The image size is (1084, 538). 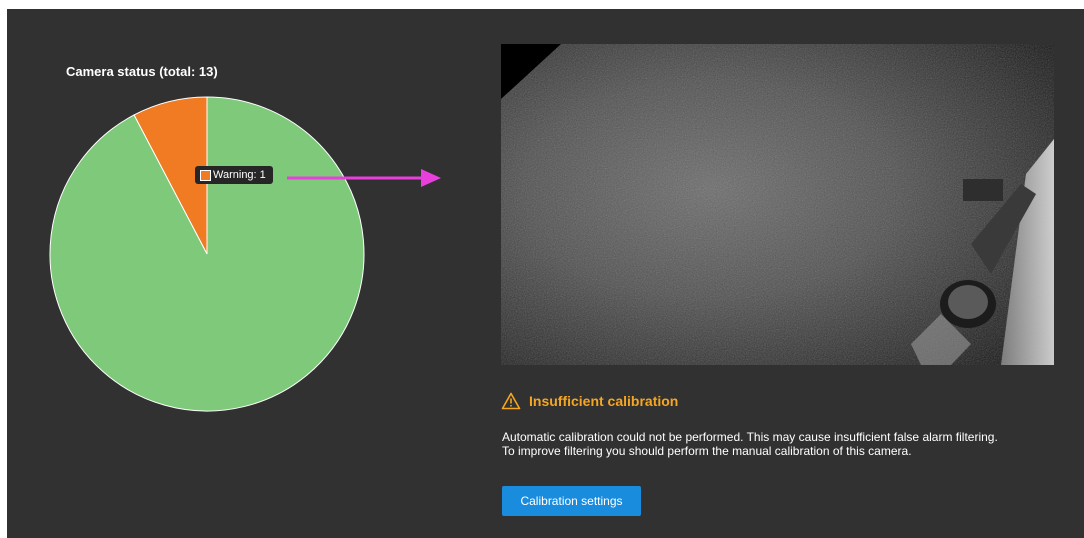 I want to click on pie-tooltip: Warning: 1, so click(x=234, y=175).